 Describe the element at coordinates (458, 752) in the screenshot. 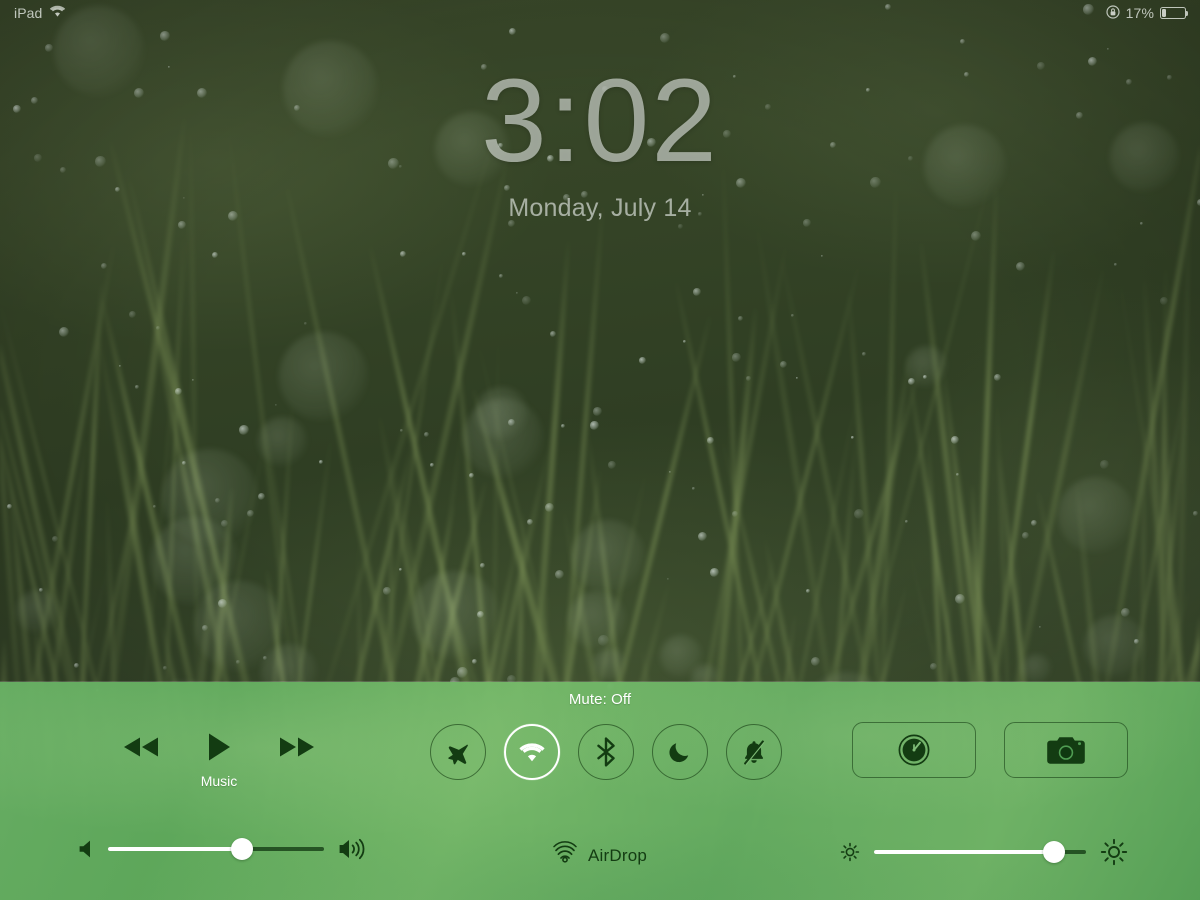

I see `toggle-airplane-mode` at that location.